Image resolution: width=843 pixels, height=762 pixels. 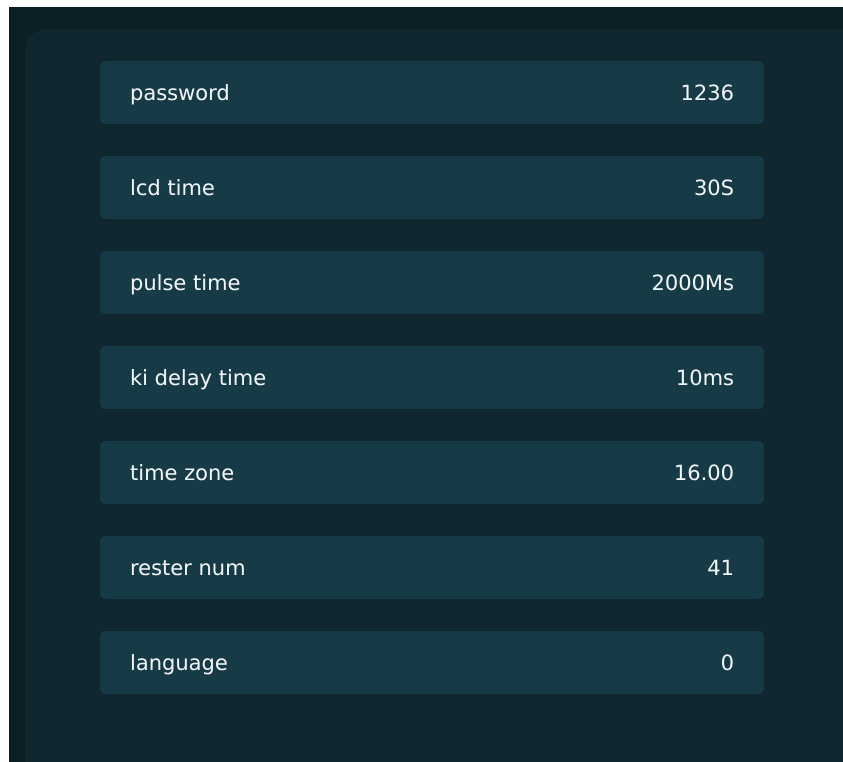 I want to click on setting-label: password, so click(x=180, y=92).